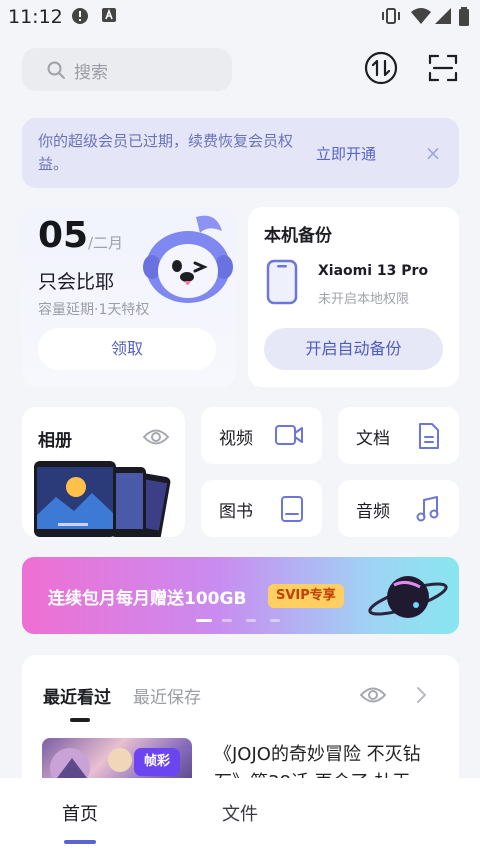 This screenshot has width=480, height=853. Describe the element at coordinates (80, 813) in the screenshot. I see `nav-home: 首页` at that location.